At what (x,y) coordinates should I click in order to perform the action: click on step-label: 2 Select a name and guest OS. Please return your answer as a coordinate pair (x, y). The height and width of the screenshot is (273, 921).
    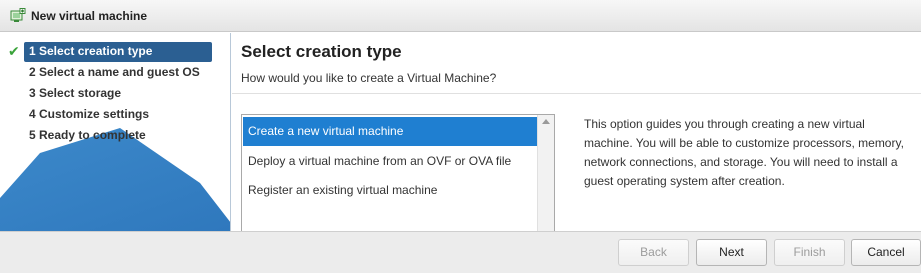
    Looking at the image, I should click on (114, 72).